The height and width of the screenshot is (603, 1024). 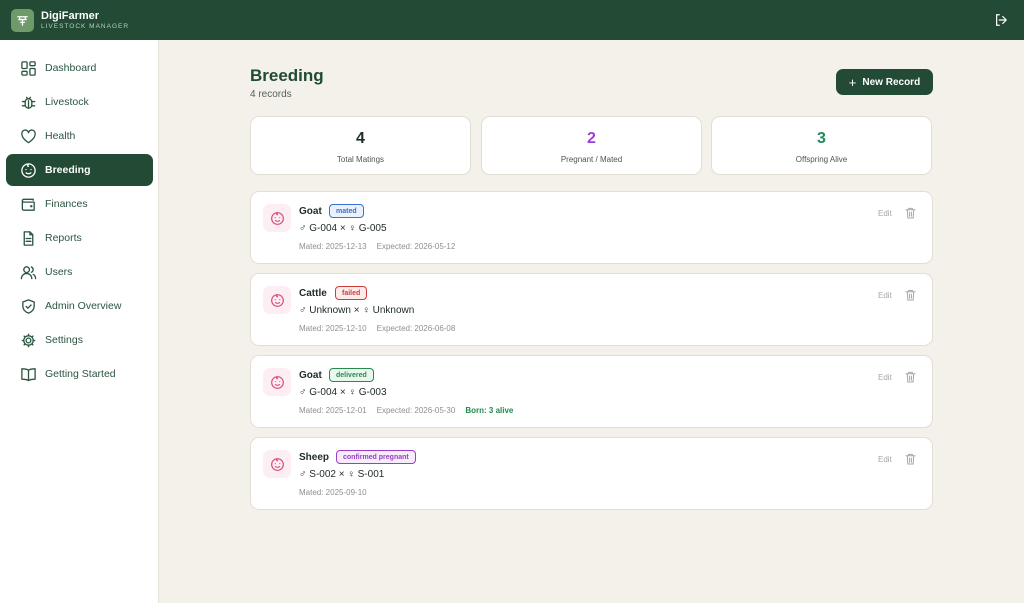 I want to click on stat-label: Pregnant / Mated, so click(x=591, y=159).